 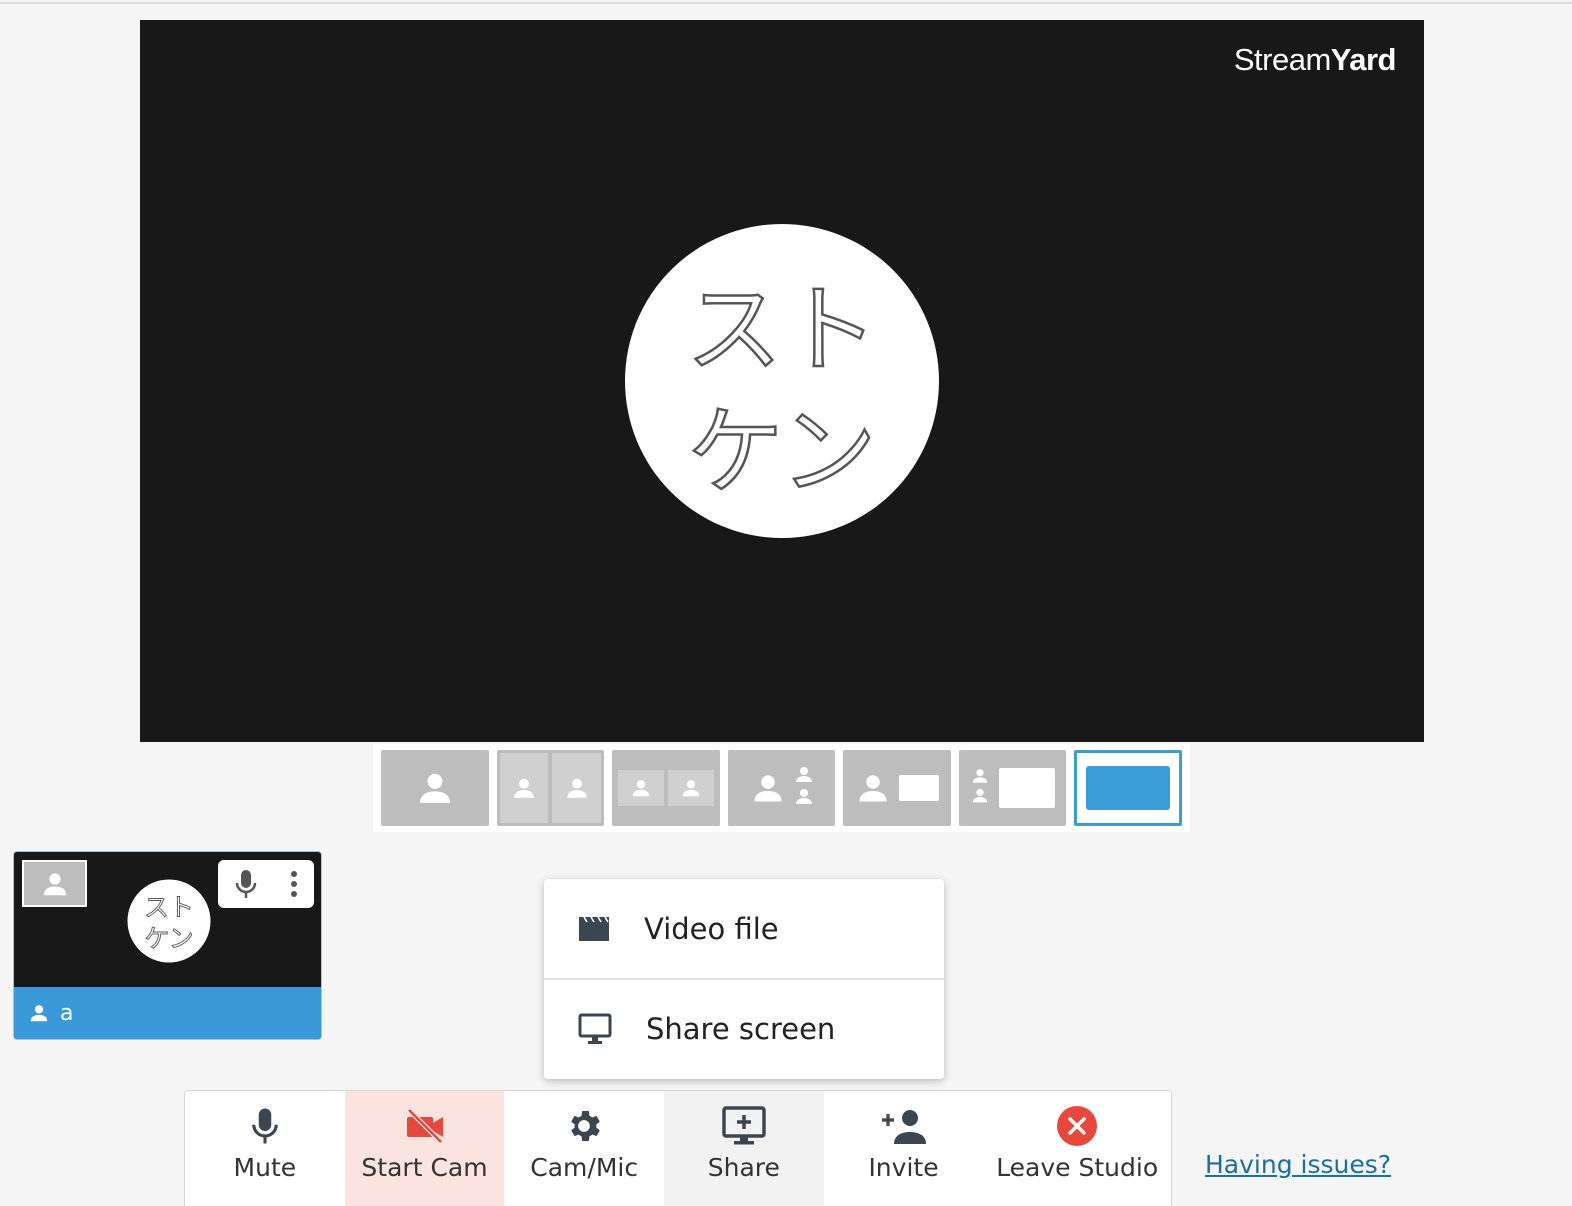 What do you see at coordinates (743, 1167) in the screenshot?
I see `share-label: Share` at bounding box center [743, 1167].